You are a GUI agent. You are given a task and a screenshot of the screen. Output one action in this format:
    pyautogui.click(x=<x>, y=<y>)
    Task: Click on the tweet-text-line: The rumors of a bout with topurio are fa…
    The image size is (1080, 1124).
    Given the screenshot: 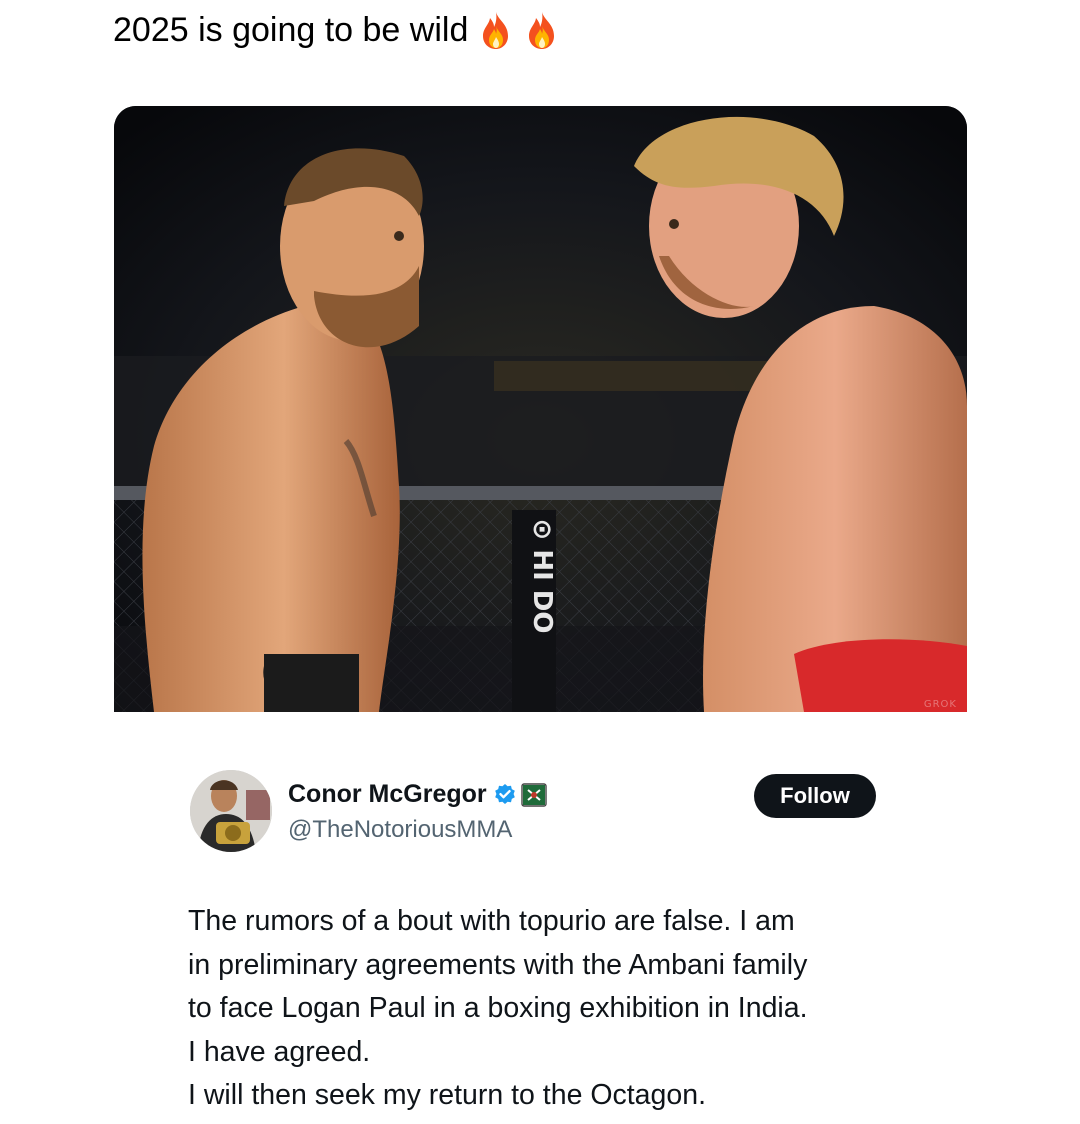 What is the action you would take?
    pyautogui.click(x=491, y=921)
    